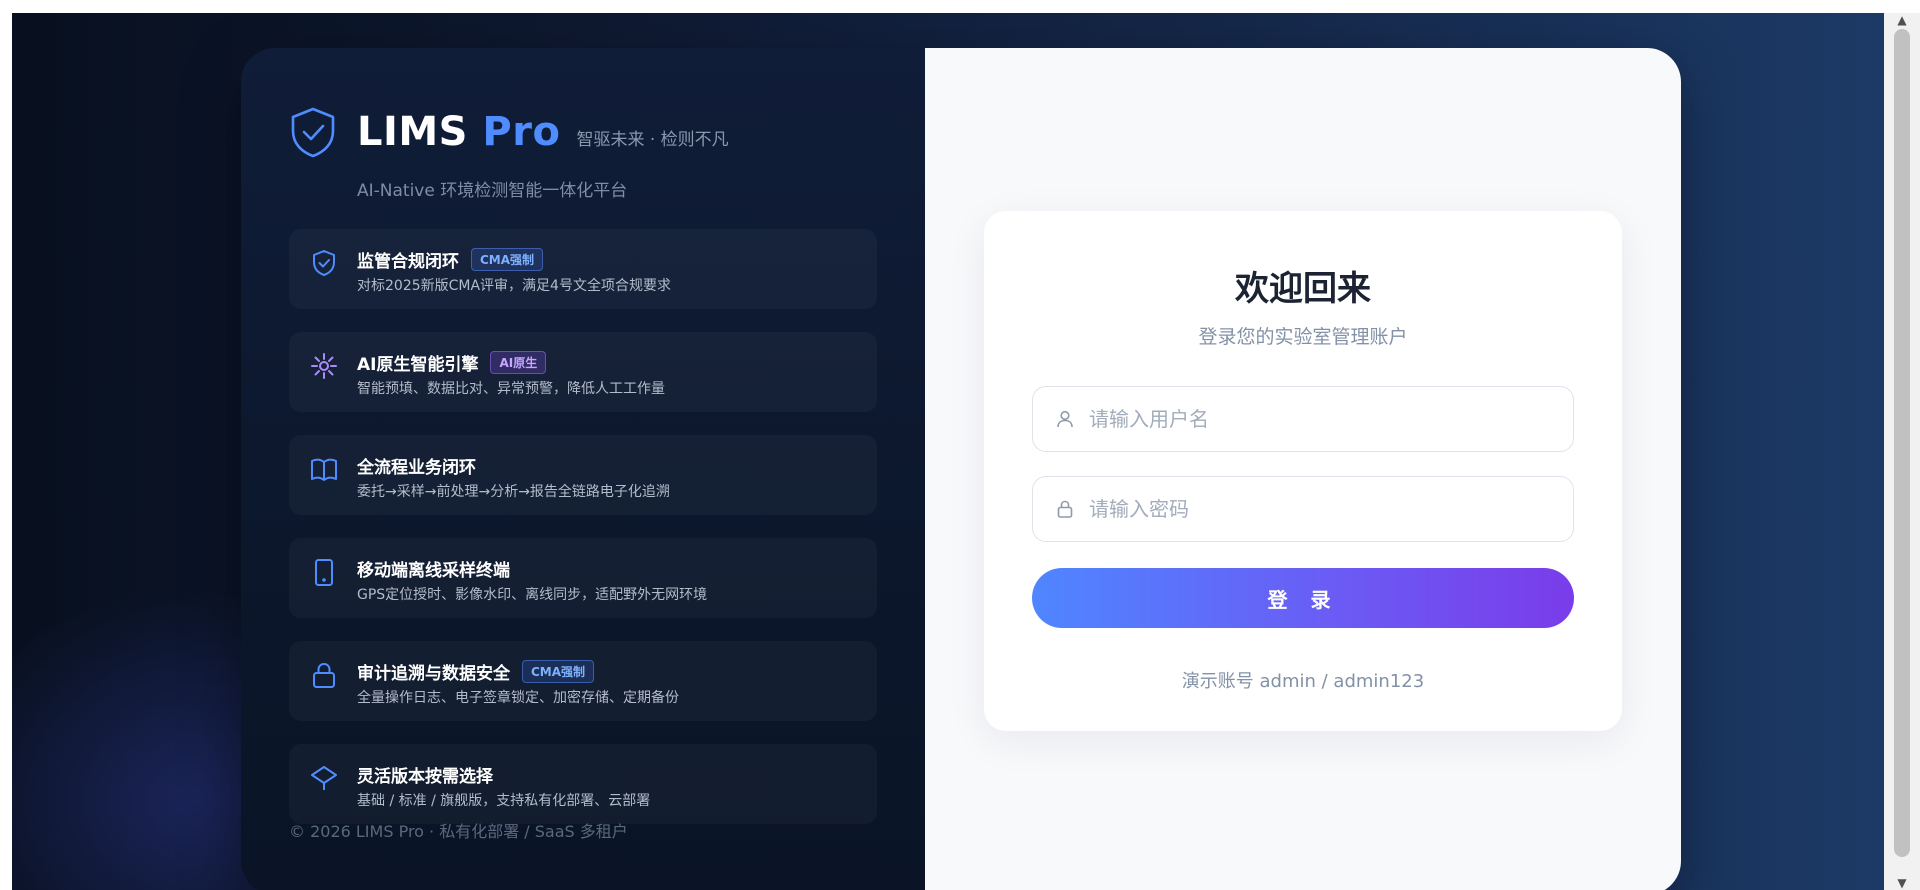 The image size is (1920, 890). Describe the element at coordinates (1902, 883) in the screenshot. I see `scroll-down-icon: ▼` at that location.